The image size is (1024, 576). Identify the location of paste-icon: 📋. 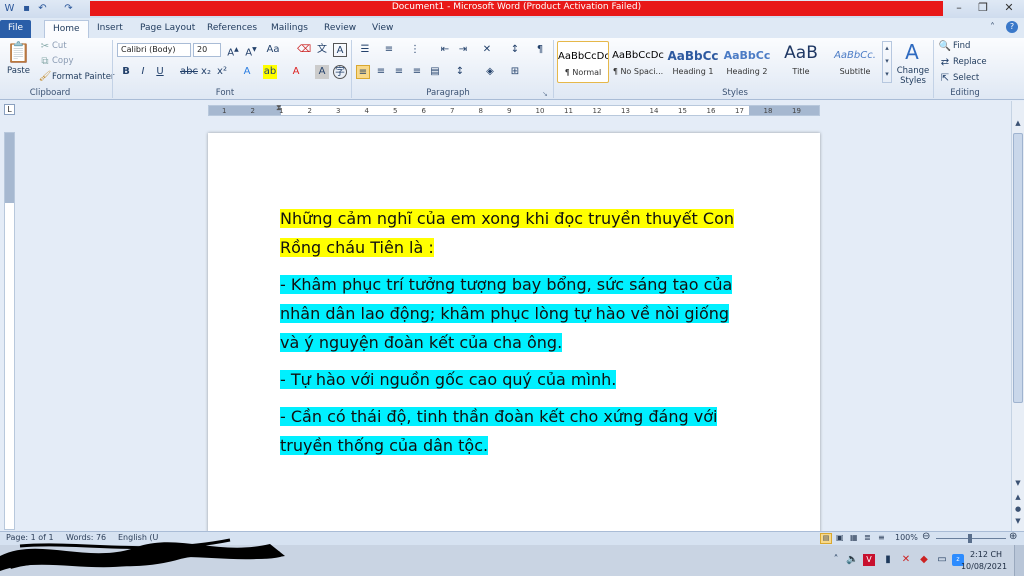
(18, 53).